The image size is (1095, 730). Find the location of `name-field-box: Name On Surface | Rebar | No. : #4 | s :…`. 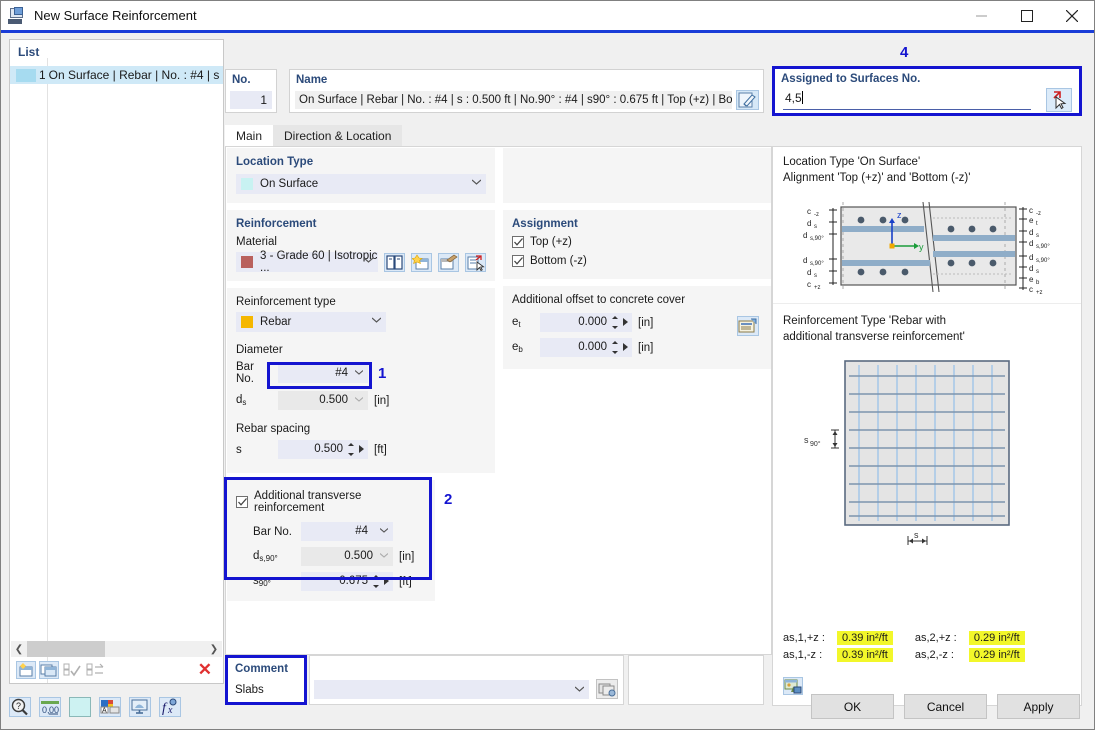

name-field-box: Name On Surface | Rebar | No. : #4 | s :… is located at coordinates (526, 91).